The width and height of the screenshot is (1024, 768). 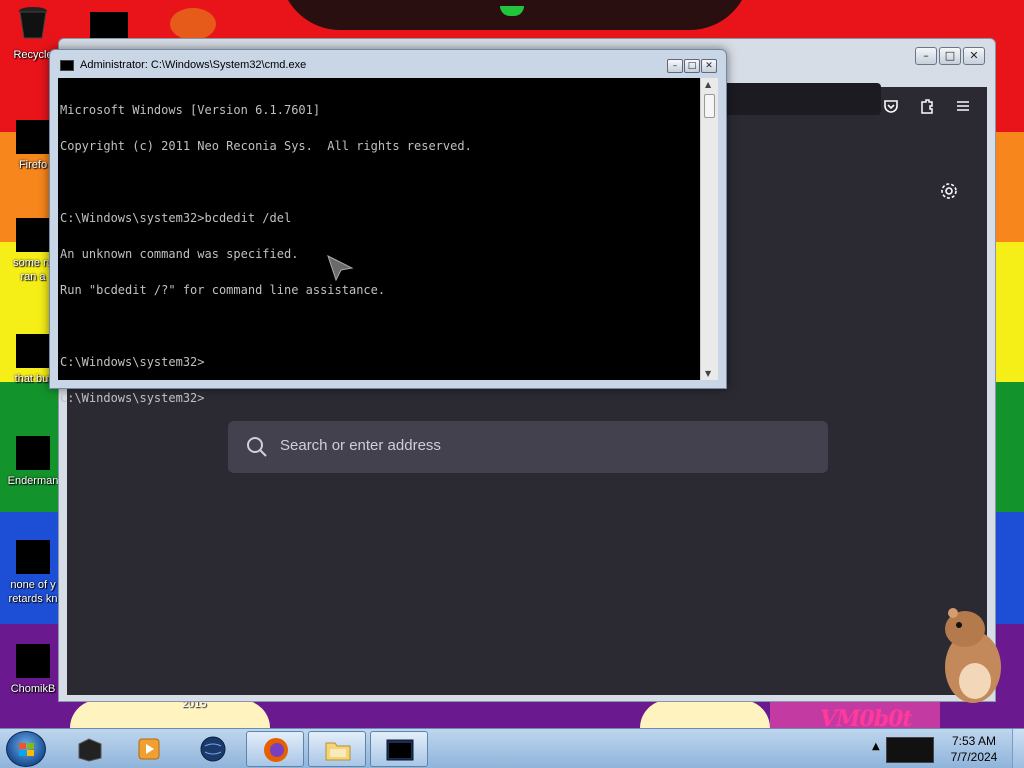 I want to click on desktop-icon-label: Enderman, so click(x=33, y=481).